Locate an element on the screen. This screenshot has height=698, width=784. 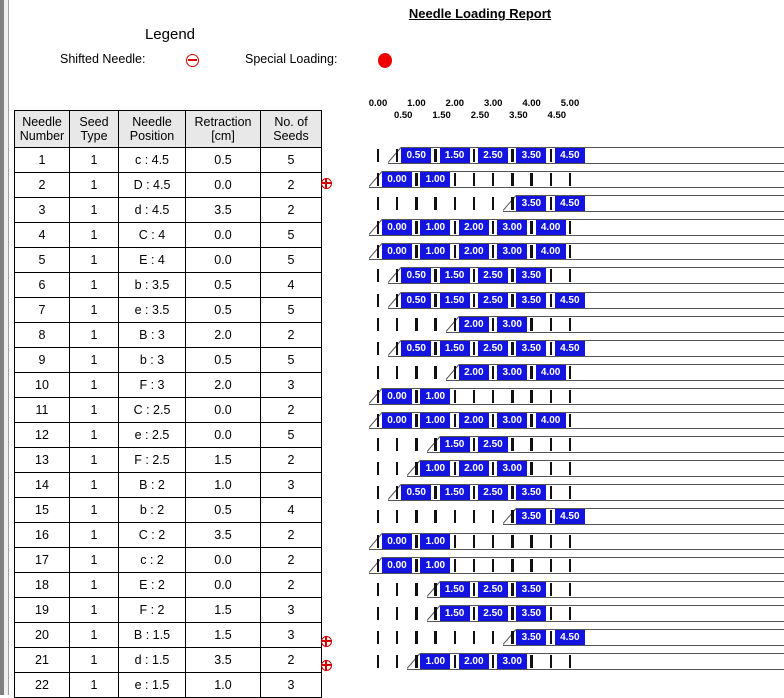
table-row: 11 1 C : 2.5 0.0 2 is located at coordinates (168, 410).